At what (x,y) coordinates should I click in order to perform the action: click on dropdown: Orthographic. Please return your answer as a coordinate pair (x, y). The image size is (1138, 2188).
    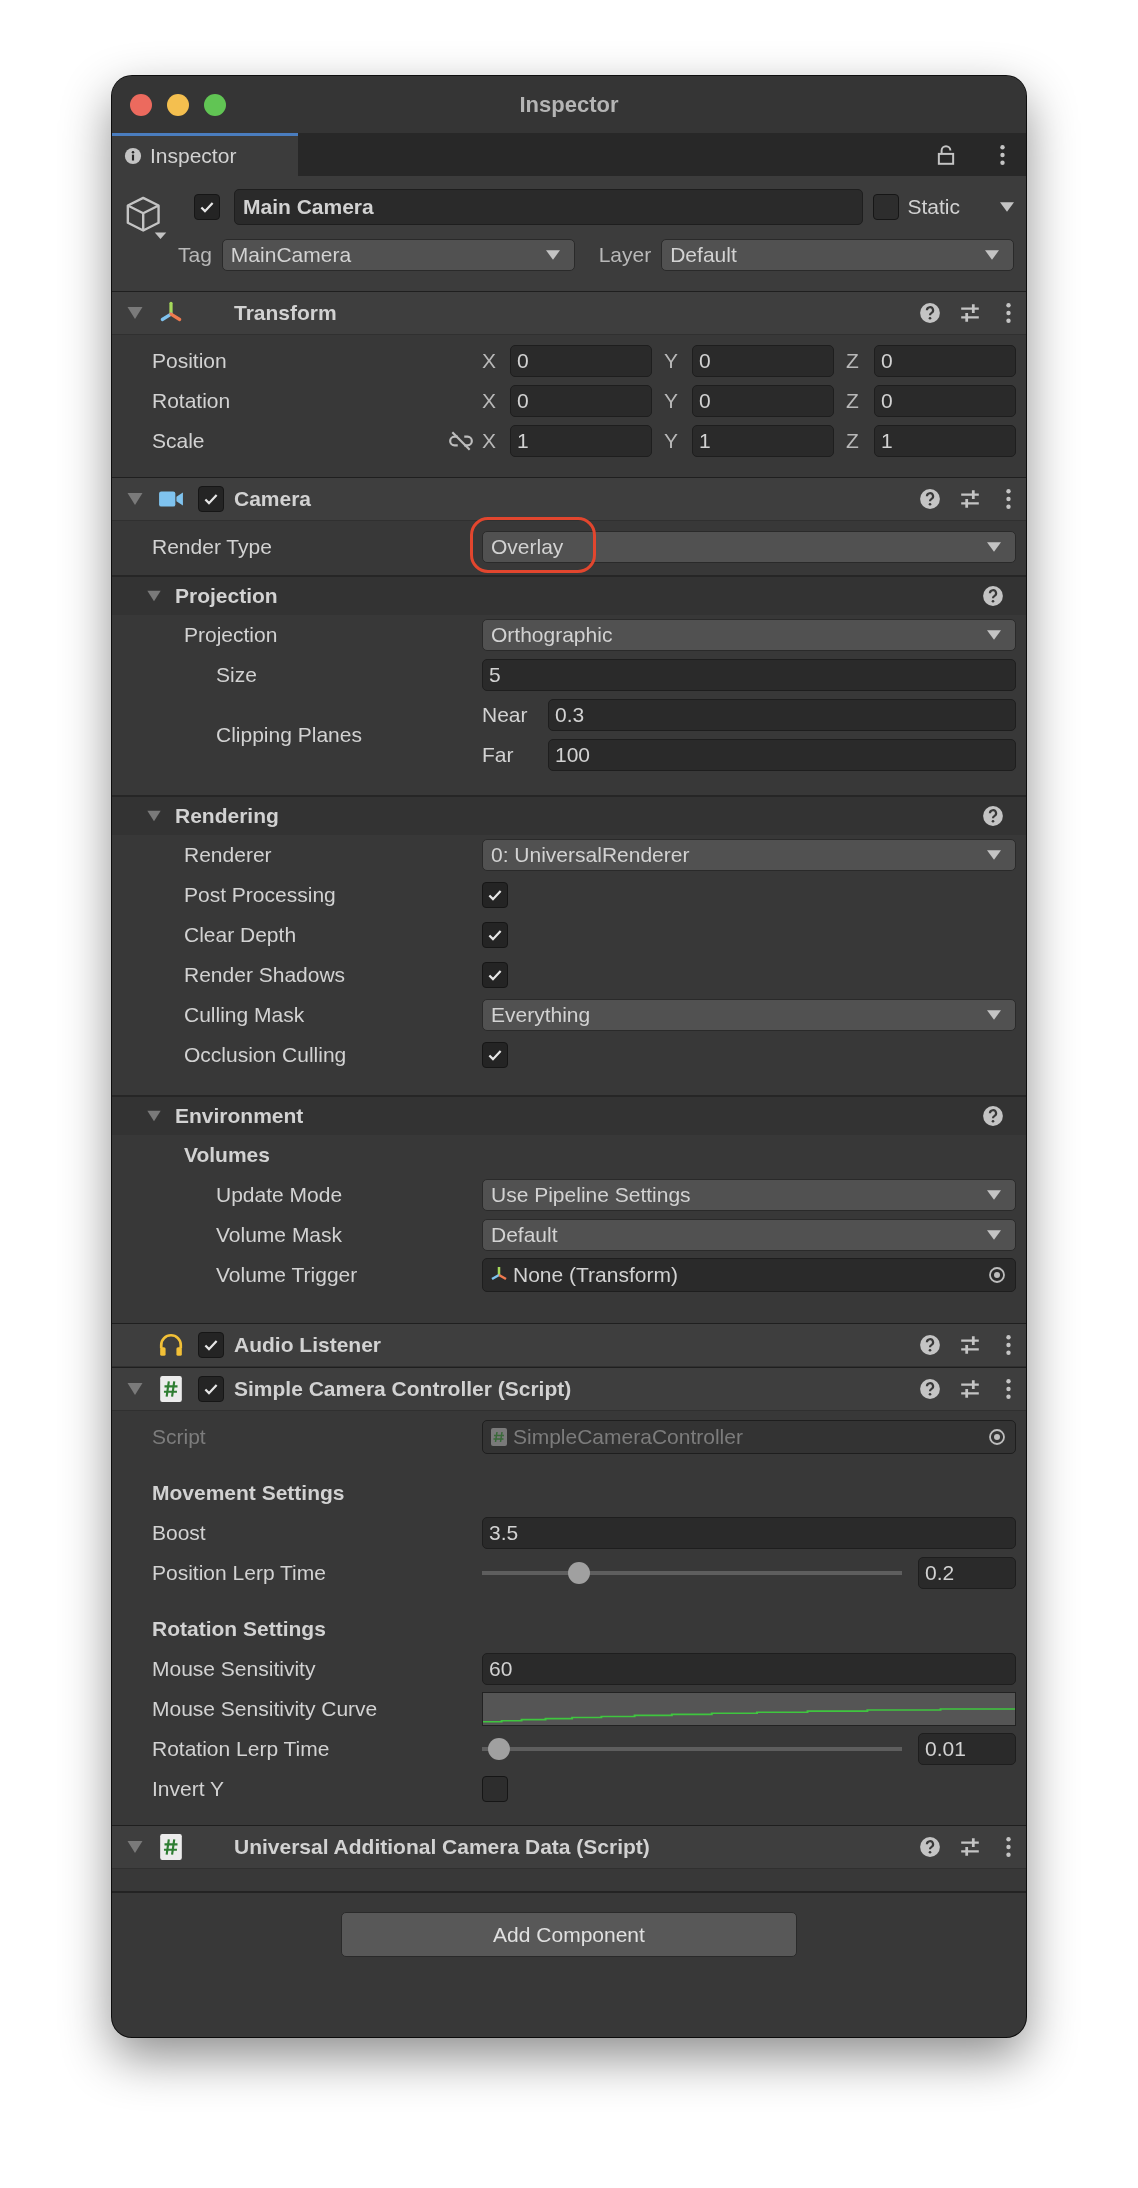
    Looking at the image, I should click on (749, 635).